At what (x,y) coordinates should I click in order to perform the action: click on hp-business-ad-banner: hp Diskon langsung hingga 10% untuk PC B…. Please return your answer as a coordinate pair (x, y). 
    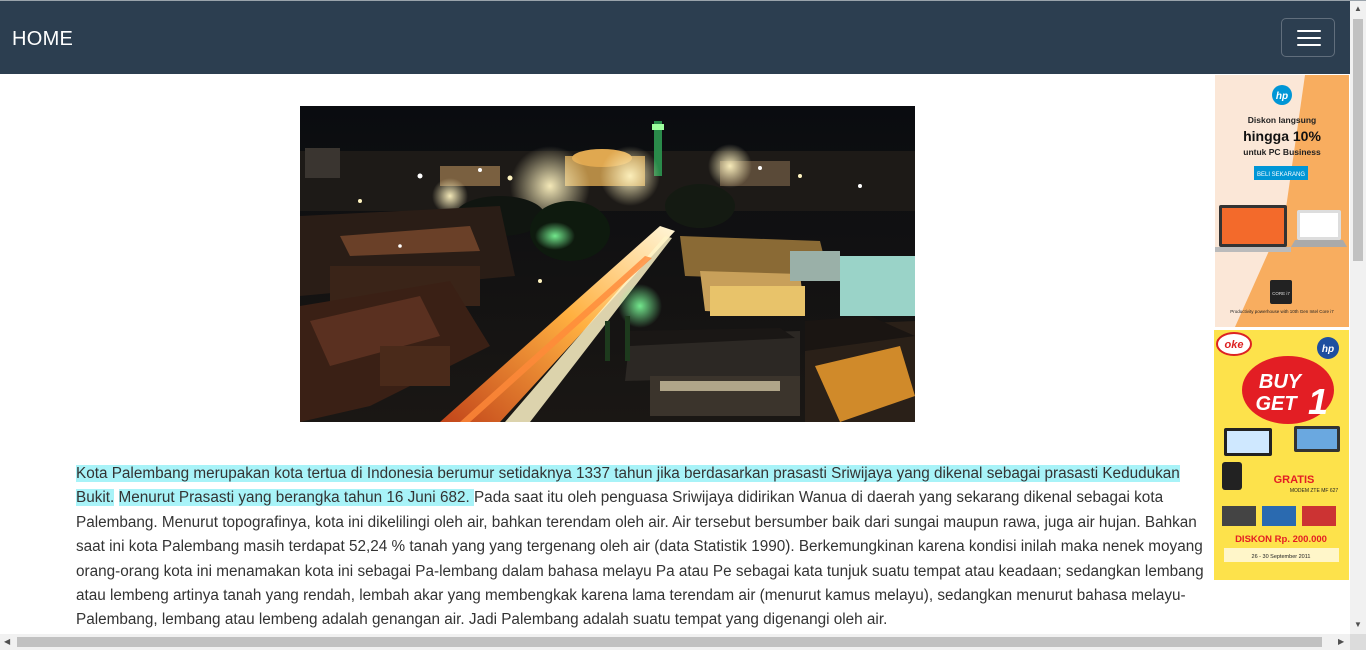
    Looking at the image, I should click on (1282, 201).